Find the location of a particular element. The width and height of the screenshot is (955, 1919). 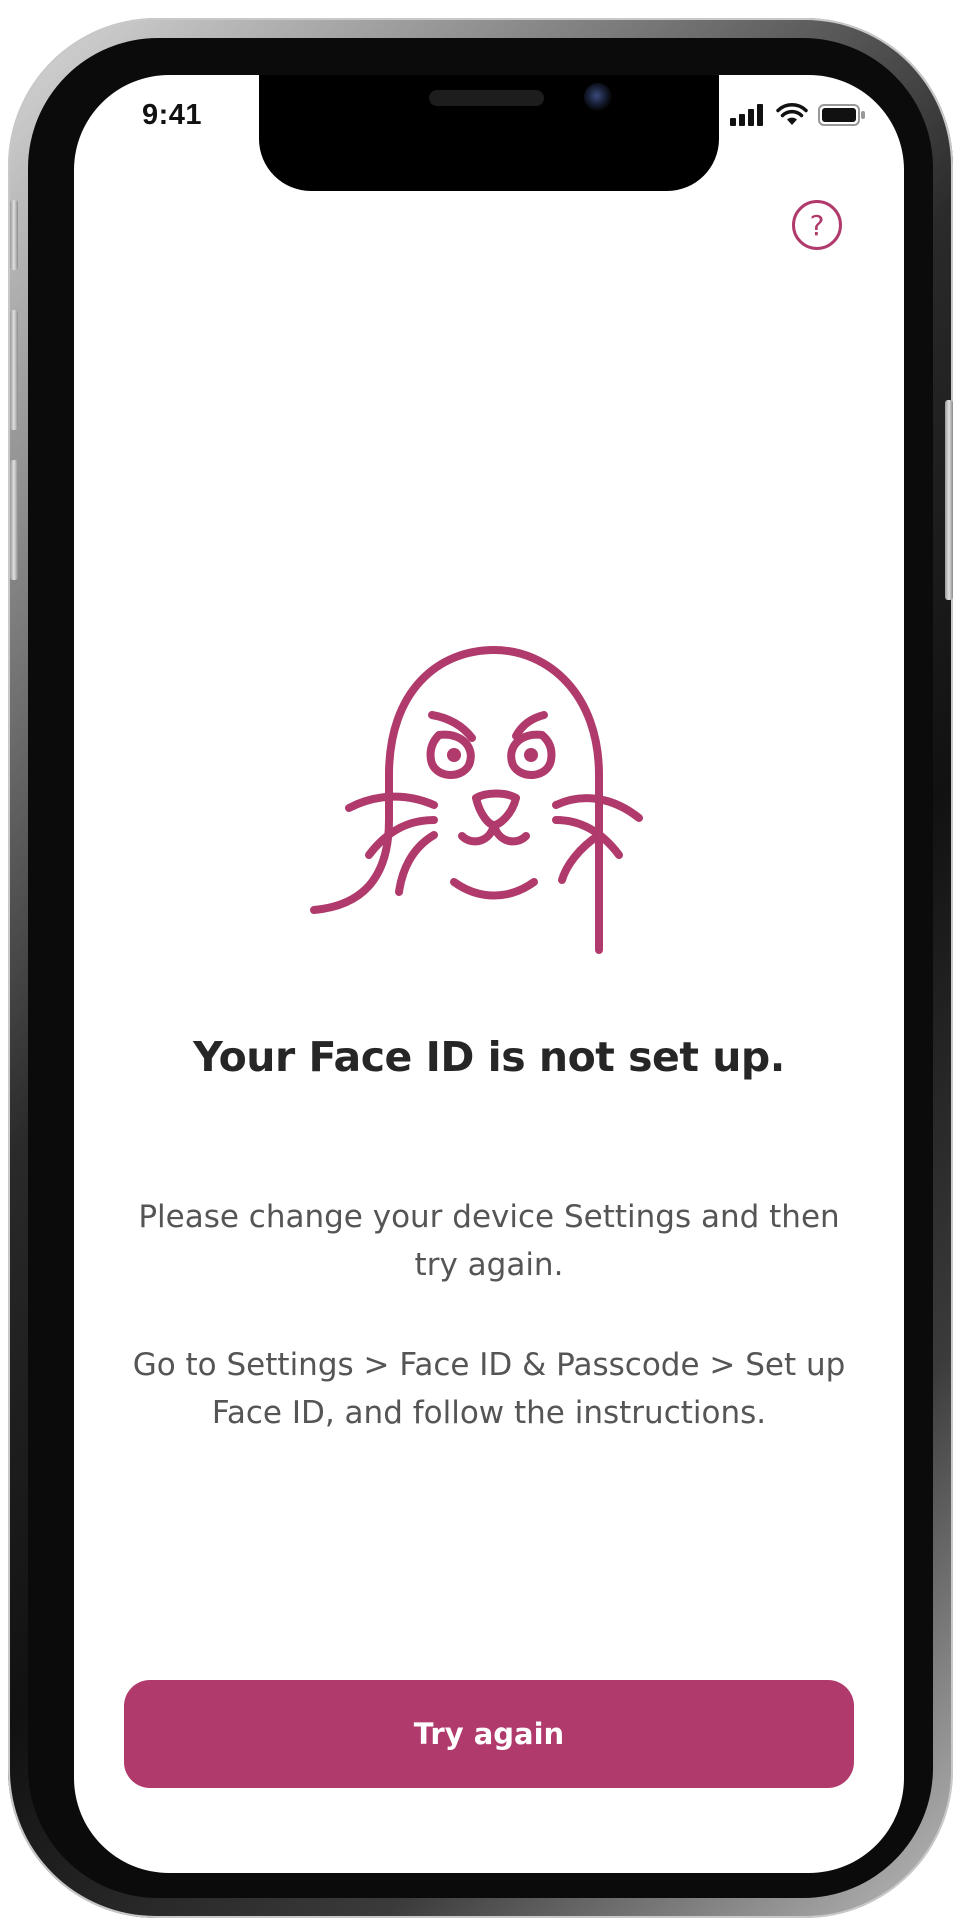

sad-seal-illustration is located at coordinates (476, 800).